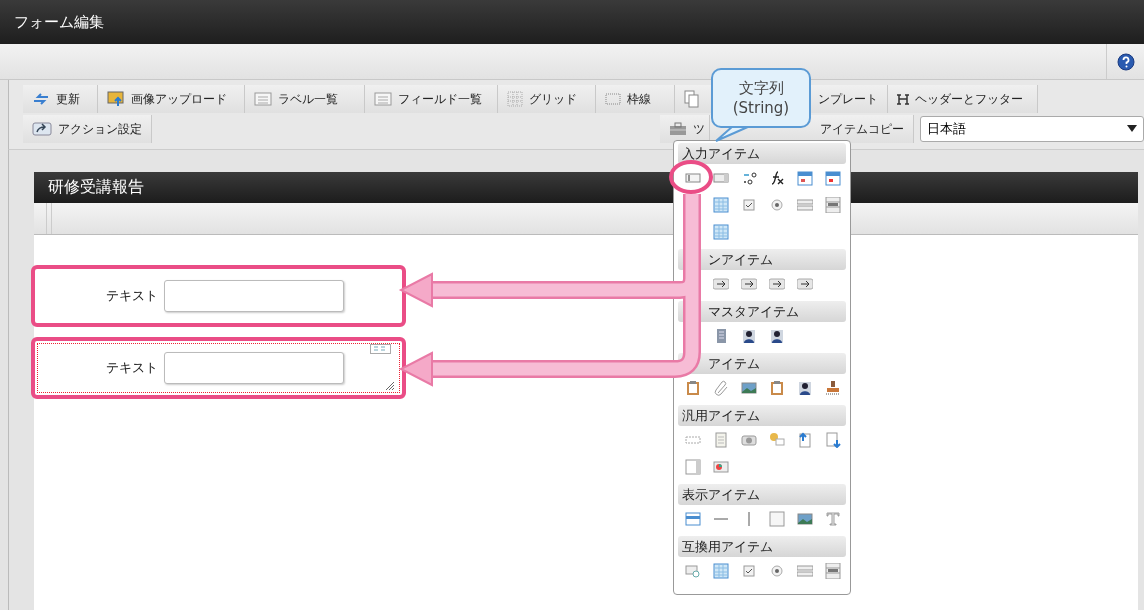 The height and width of the screenshot is (610, 1144). I want to click on palette-section-heading: 入力アイテム, so click(762, 153).